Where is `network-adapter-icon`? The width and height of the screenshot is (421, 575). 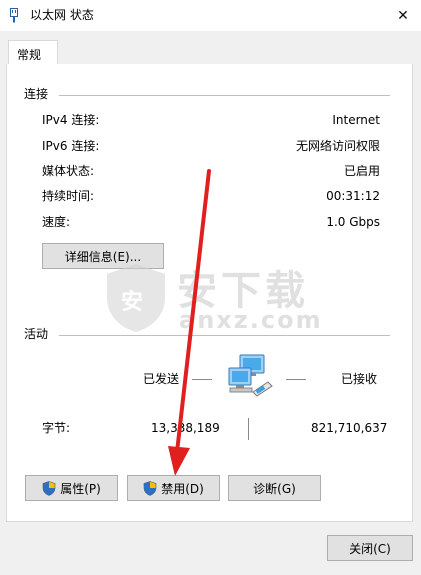
network-adapter-icon is located at coordinates (14, 15).